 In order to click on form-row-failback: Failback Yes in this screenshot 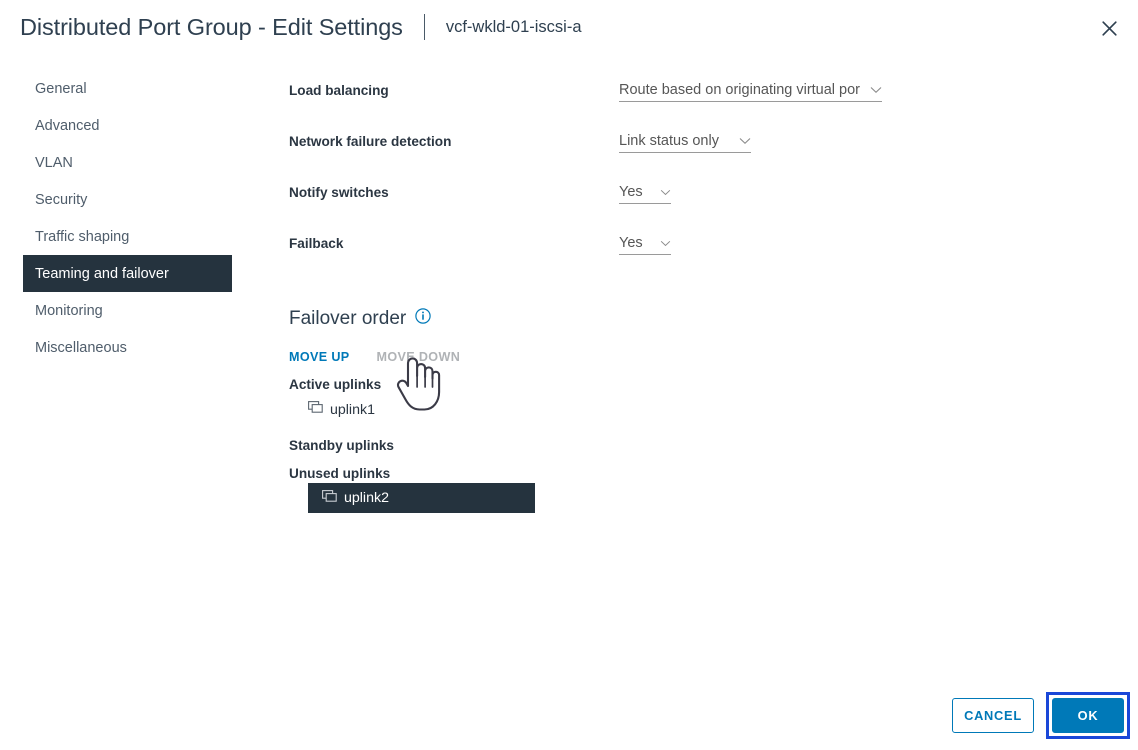, I will do `click(639, 256)`.